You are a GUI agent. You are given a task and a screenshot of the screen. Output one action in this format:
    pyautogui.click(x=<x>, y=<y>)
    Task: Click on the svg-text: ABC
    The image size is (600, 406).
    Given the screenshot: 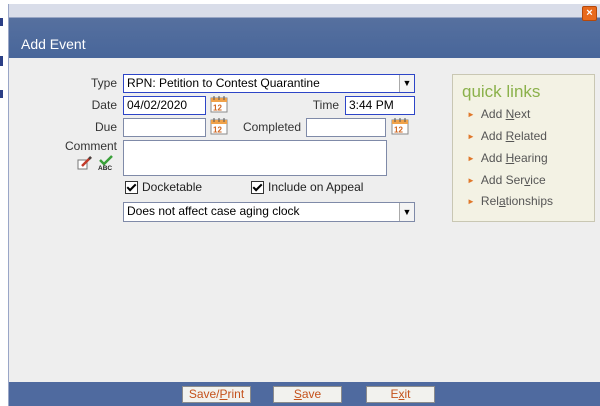 What is the action you would take?
    pyautogui.click(x=105, y=168)
    